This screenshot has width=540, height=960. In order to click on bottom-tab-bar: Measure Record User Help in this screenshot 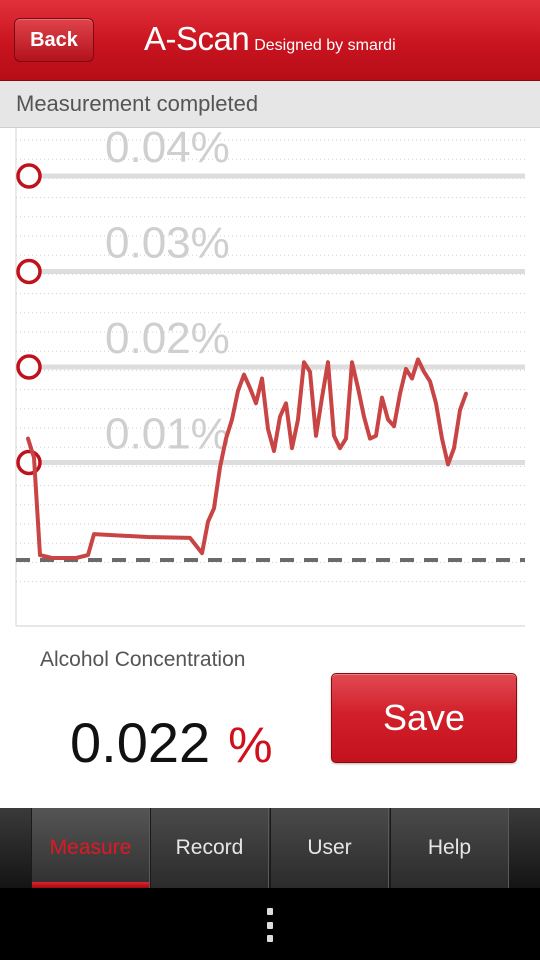, I will do `click(270, 848)`.